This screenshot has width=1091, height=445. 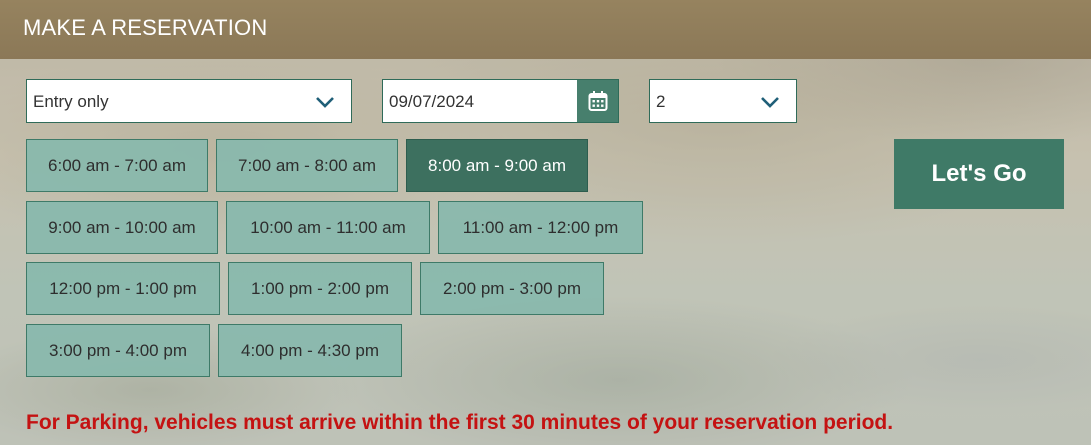 I want to click on date-field: 09/07/2024, so click(x=500, y=101).